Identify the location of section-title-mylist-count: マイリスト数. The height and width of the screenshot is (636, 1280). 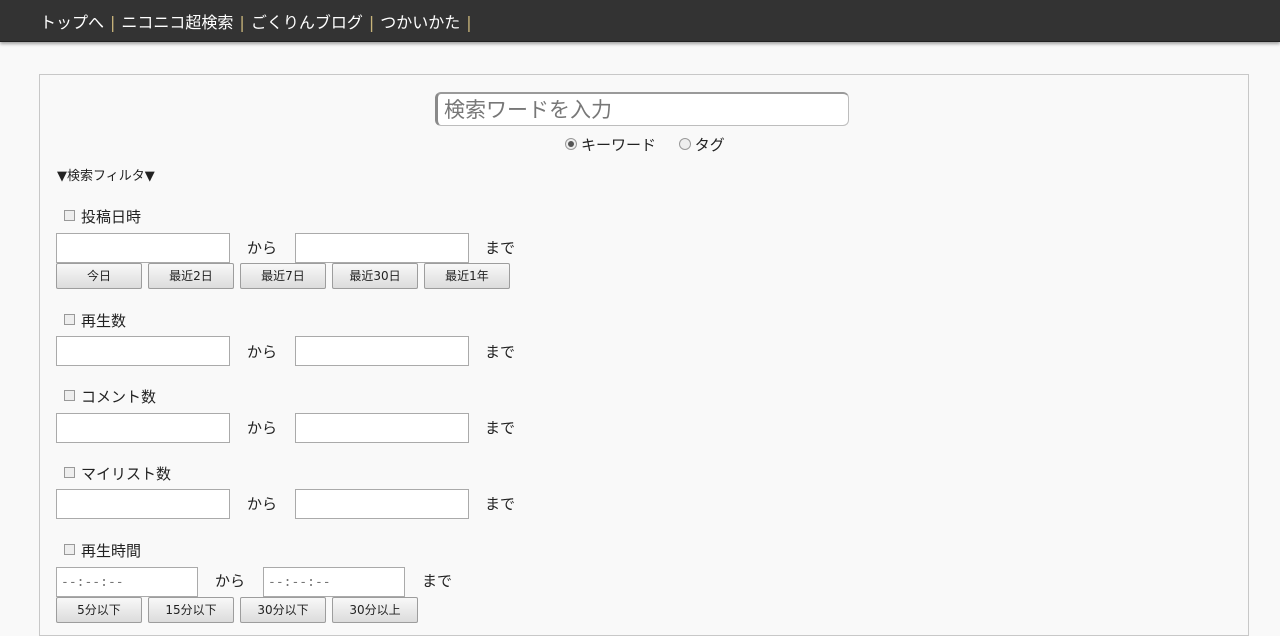
(117, 473).